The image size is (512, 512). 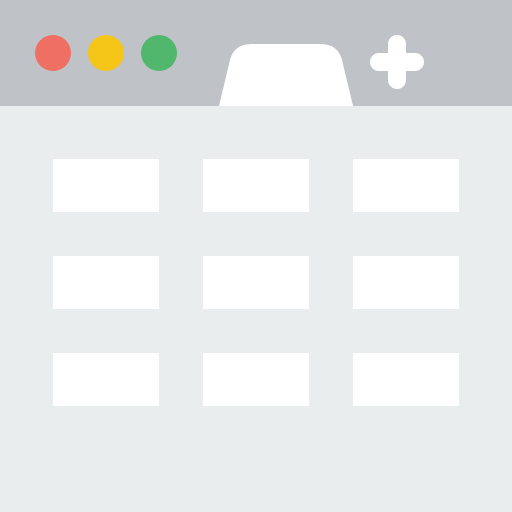 I want to click on minimize-dot, so click(x=106, y=53).